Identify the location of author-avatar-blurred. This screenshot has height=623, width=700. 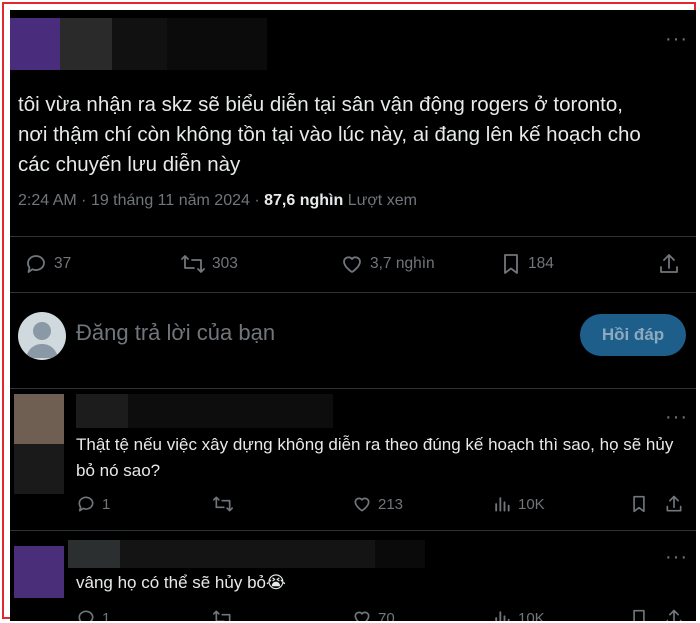
(35, 44).